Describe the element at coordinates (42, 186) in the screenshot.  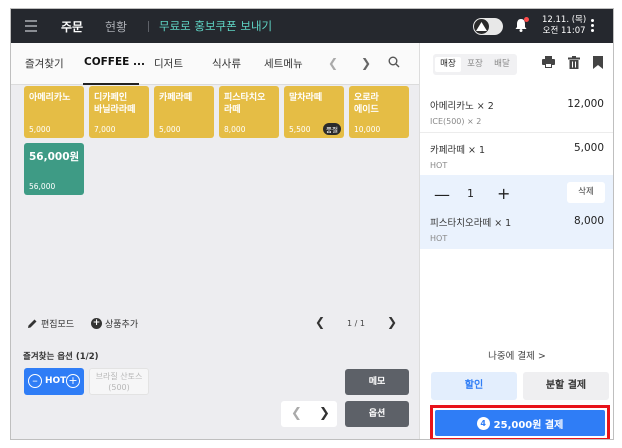
I see `product-price: 56,000` at that location.